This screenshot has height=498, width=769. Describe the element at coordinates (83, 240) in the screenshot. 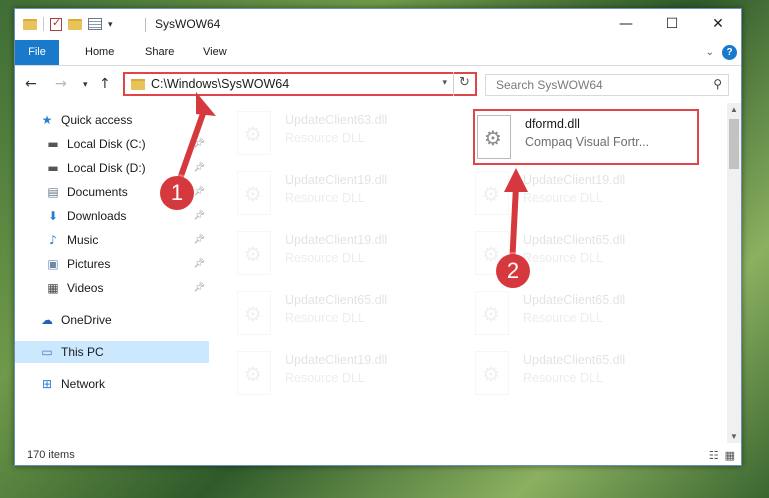

I see `sidebar-item-label: Music` at that location.